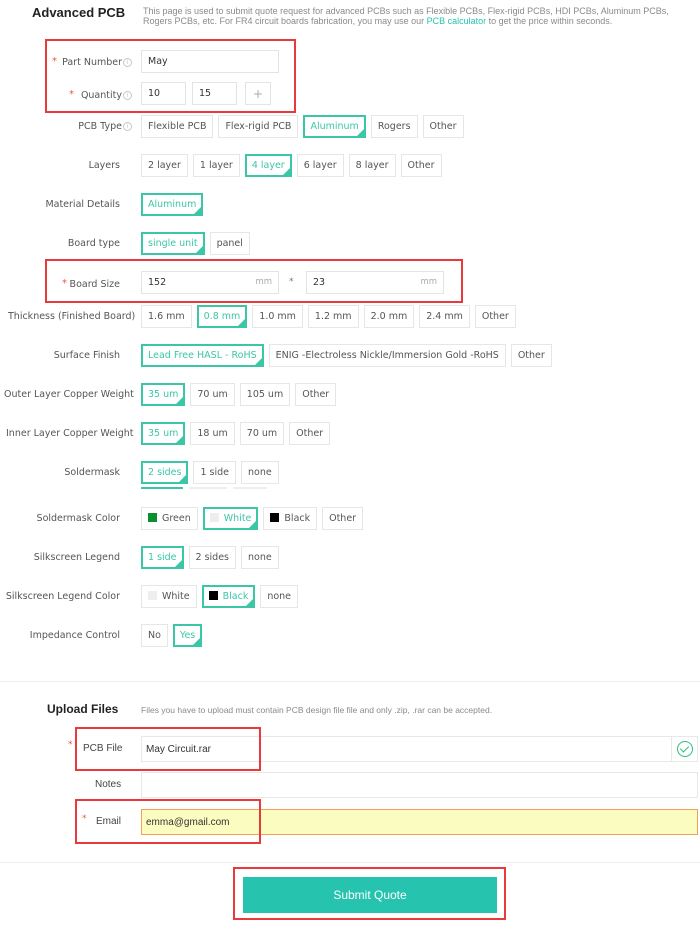  I want to click on thickness-option-other: Other, so click(495, 316).